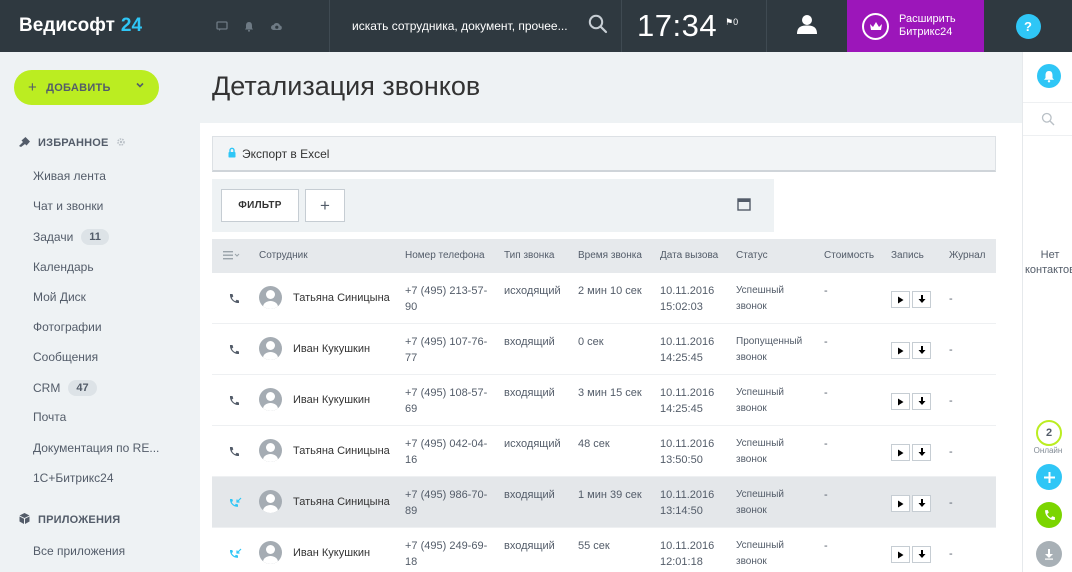 This screenshot has height=572, width=1072. Describe the element at coordinates (1049, 477) in the screenshot. I see `add-chat-icon` at that location.